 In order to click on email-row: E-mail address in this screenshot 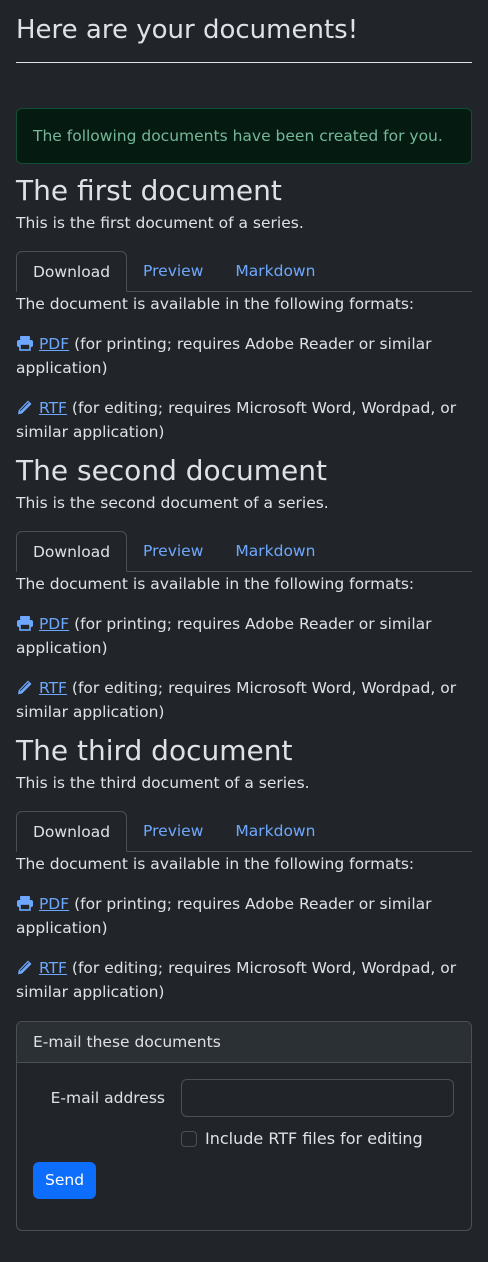, I will do `click(244, 1098)`.